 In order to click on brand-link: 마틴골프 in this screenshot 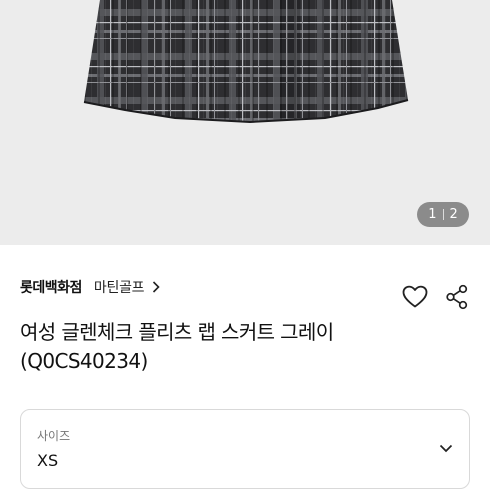, I will do `click(127, 287)`.